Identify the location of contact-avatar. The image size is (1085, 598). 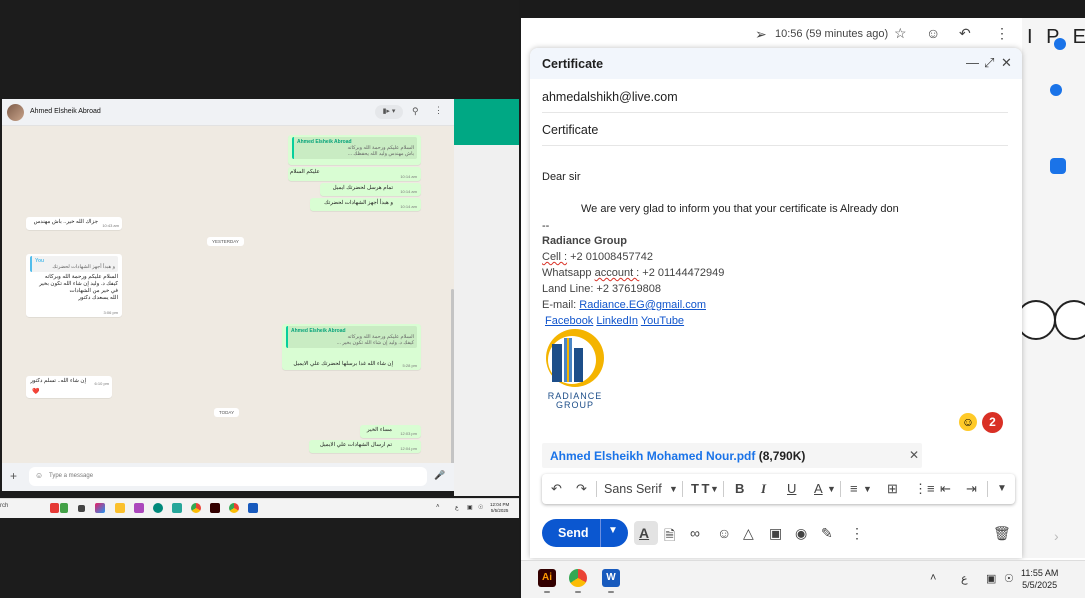
(15, 112).